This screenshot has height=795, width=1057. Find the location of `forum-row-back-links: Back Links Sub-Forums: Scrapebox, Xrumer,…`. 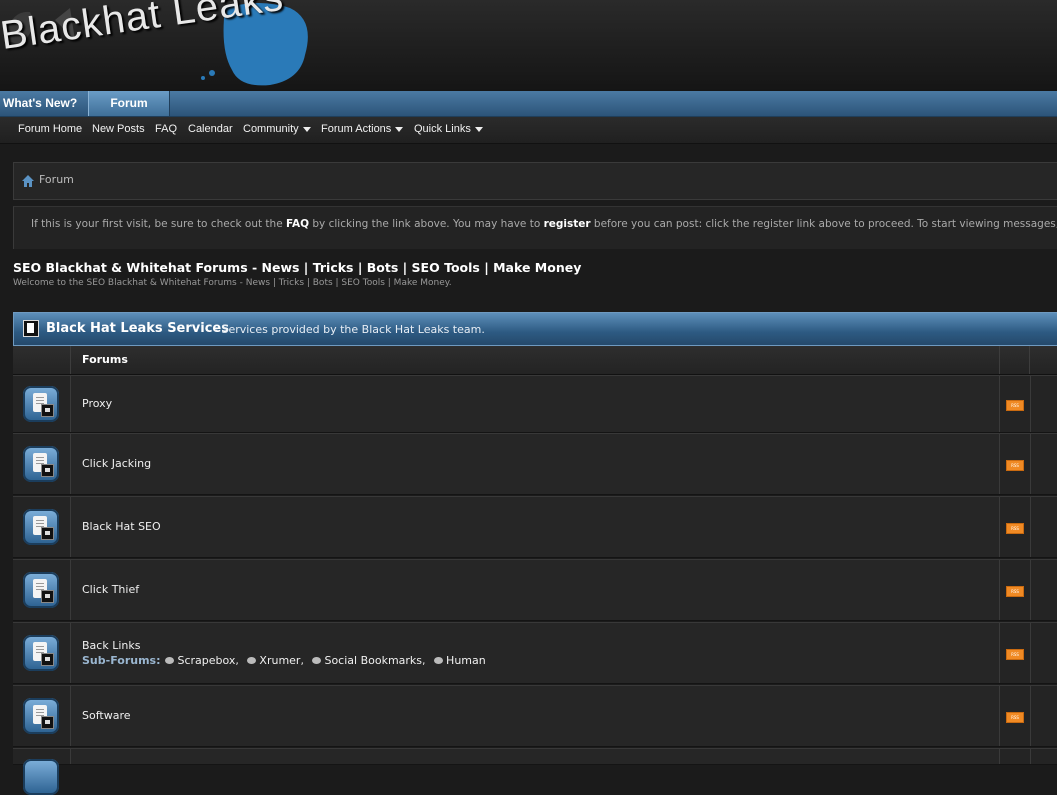

forum-row-back-links: Back Links Sub-Forums: Scrapebox, Xrumer,… is located at coordinates (535, 653).